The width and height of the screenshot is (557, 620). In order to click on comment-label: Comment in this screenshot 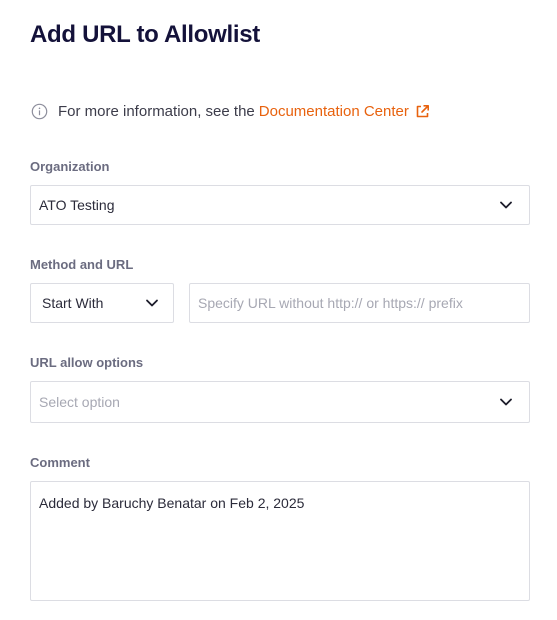, I will do `click(60, 462)`.